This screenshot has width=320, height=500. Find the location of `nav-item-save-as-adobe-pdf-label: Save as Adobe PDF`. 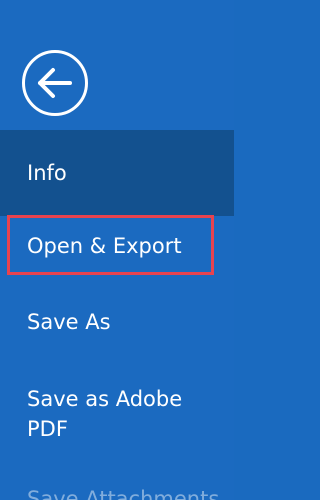

nav-item-save-as-adobe-pdf-label: Save as Adobe PDF is located at coordinates (105, 414).